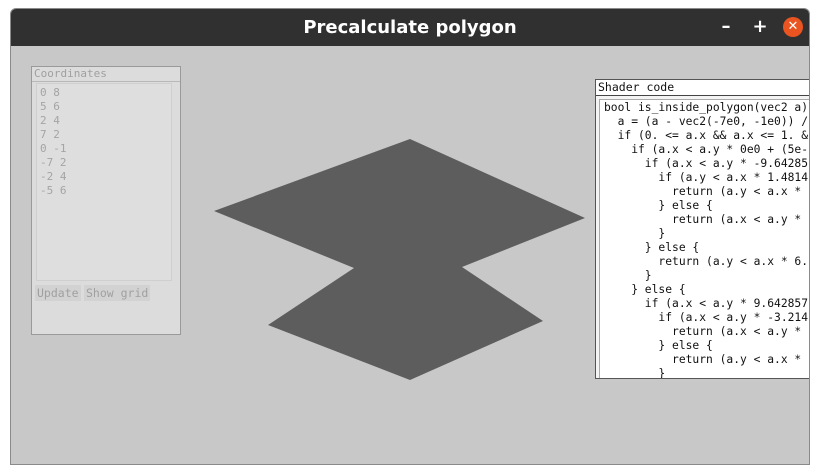 This screenshot has width=820, height=473. Describe the element at coordinates (50, 92) in the screenshot. I see `coordinate-line: 0 8` at that location.